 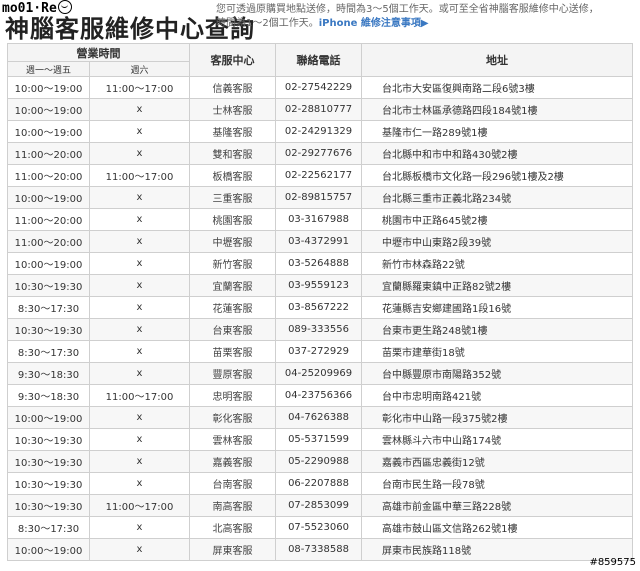 I want to click on table-row: 11:00～20:00 x 中壢客服 03-4372991 中壢市中山東路2段39號, so click(x=320, y=241).